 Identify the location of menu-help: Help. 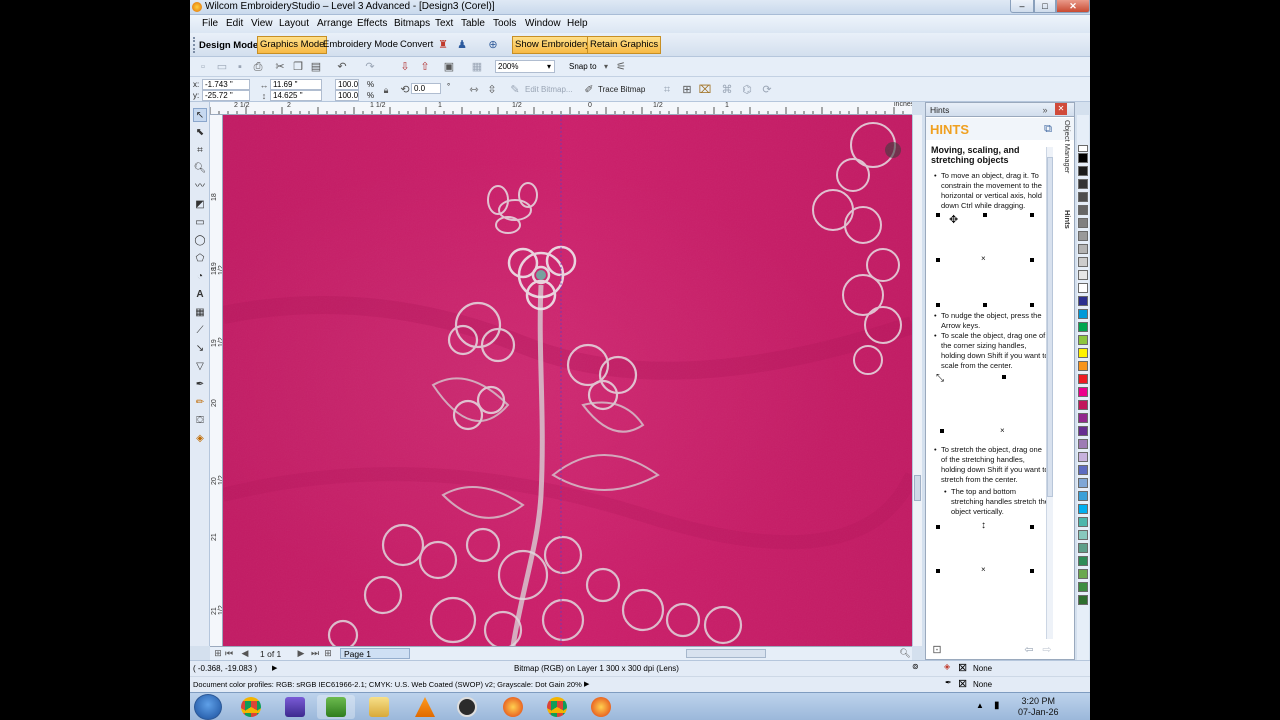
(577, 23).